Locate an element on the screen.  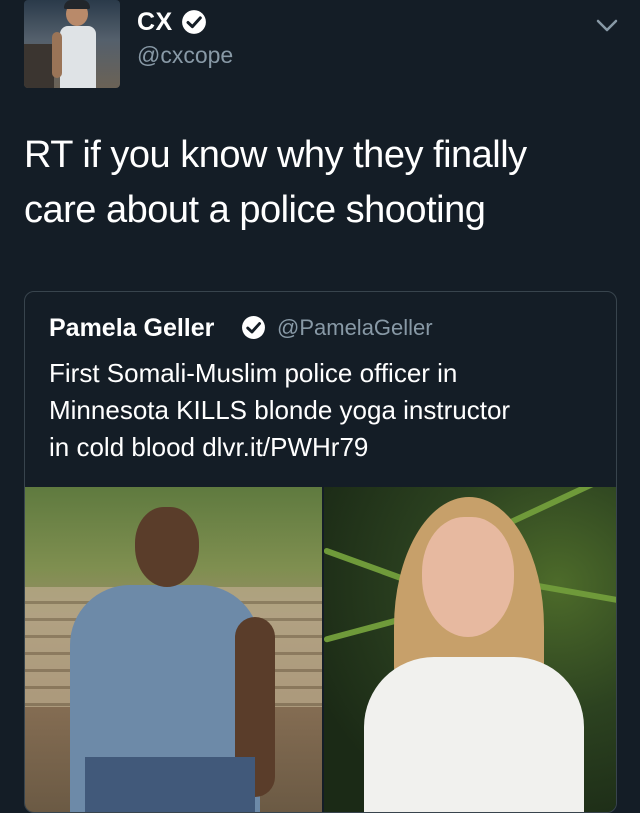
photo-woman-top is located at coordinates (474, 734).